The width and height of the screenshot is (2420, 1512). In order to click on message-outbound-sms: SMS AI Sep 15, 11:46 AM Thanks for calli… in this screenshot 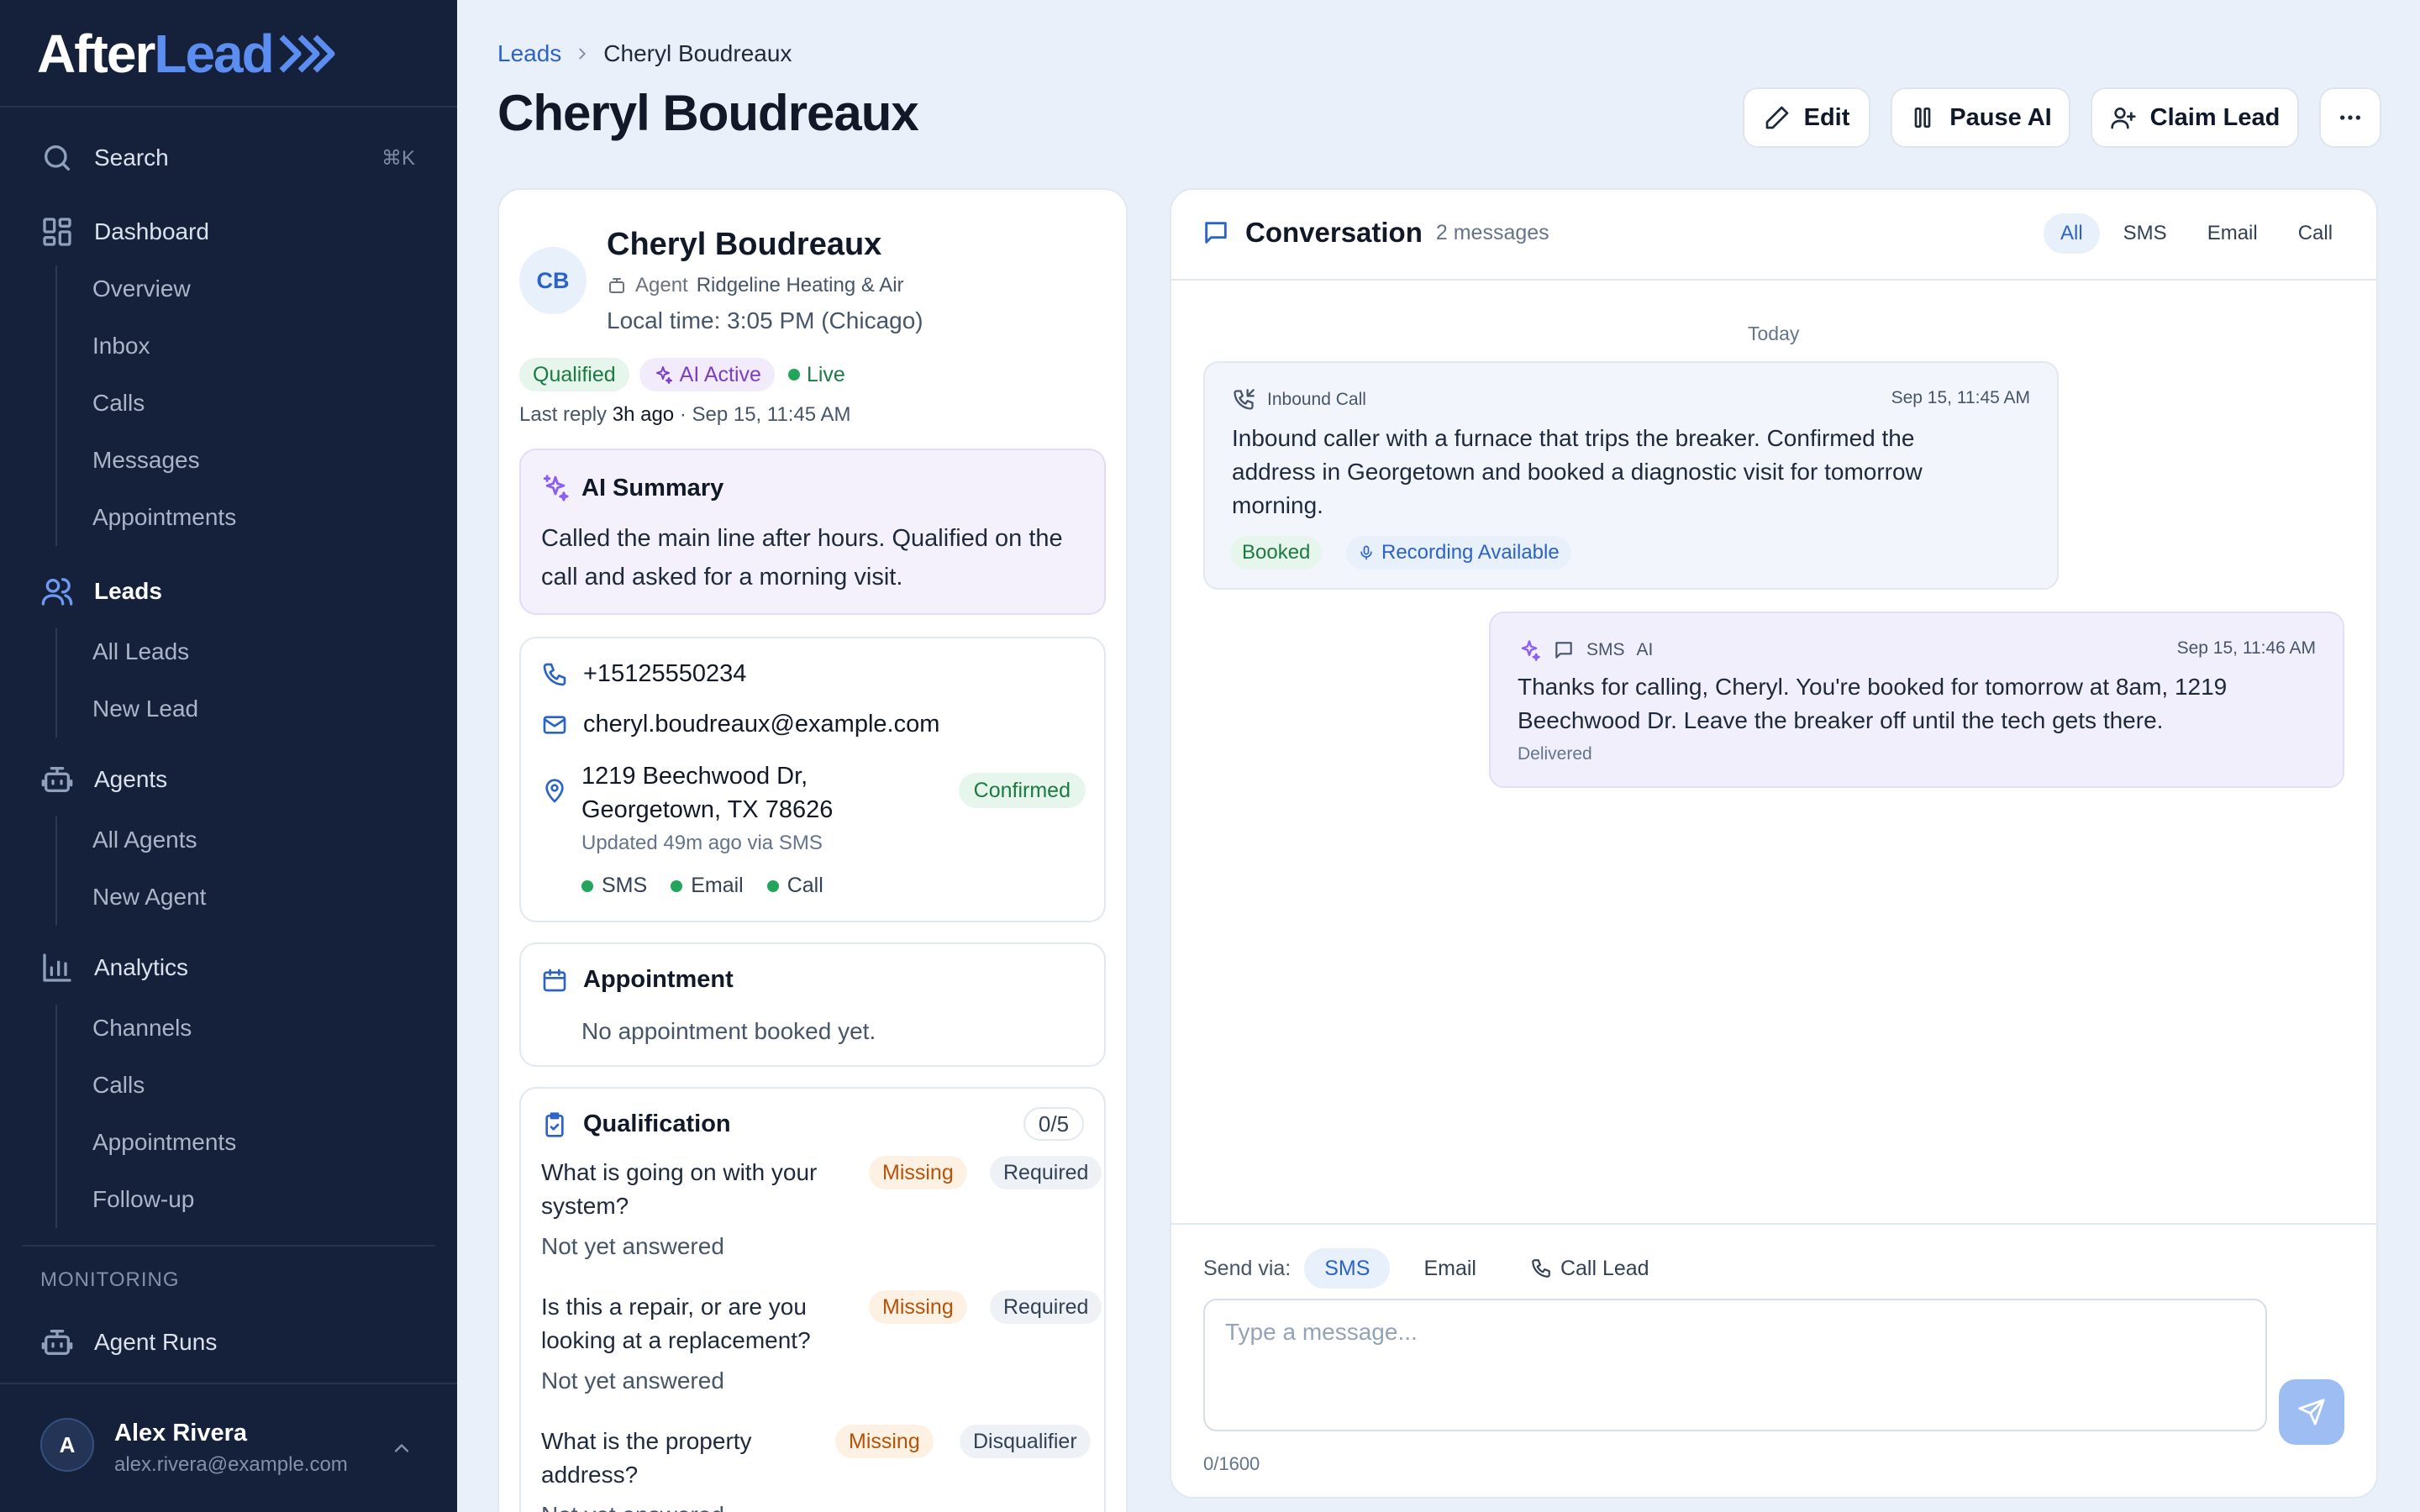, I will do `click(1917, 700)`.